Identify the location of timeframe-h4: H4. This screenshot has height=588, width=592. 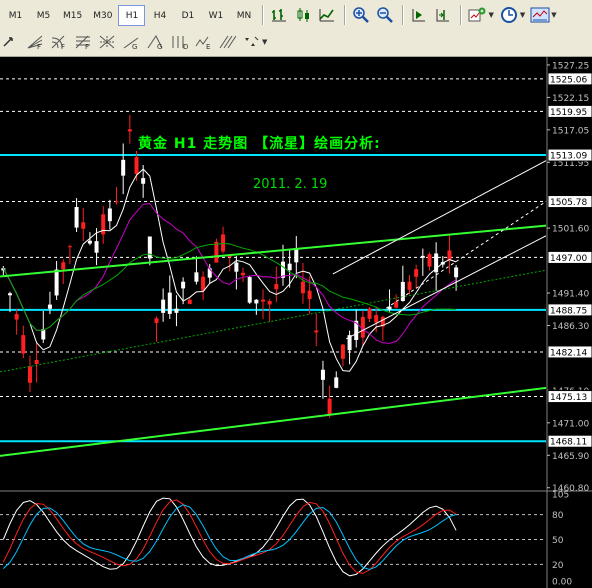
(159, 15).